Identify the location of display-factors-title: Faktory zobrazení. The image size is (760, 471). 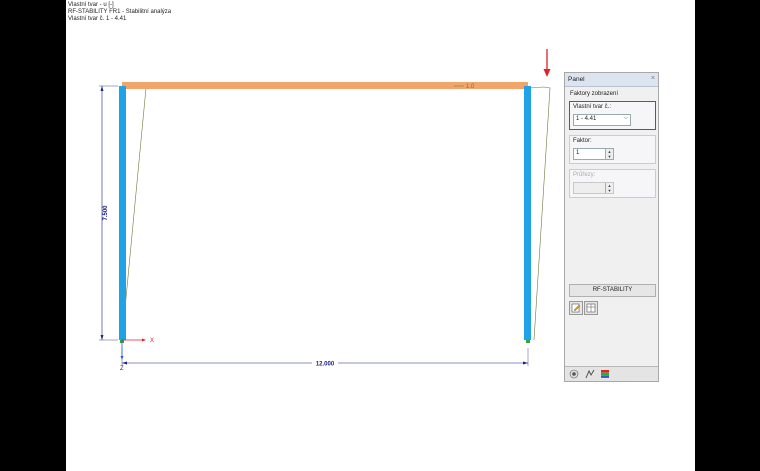
(594, 94).